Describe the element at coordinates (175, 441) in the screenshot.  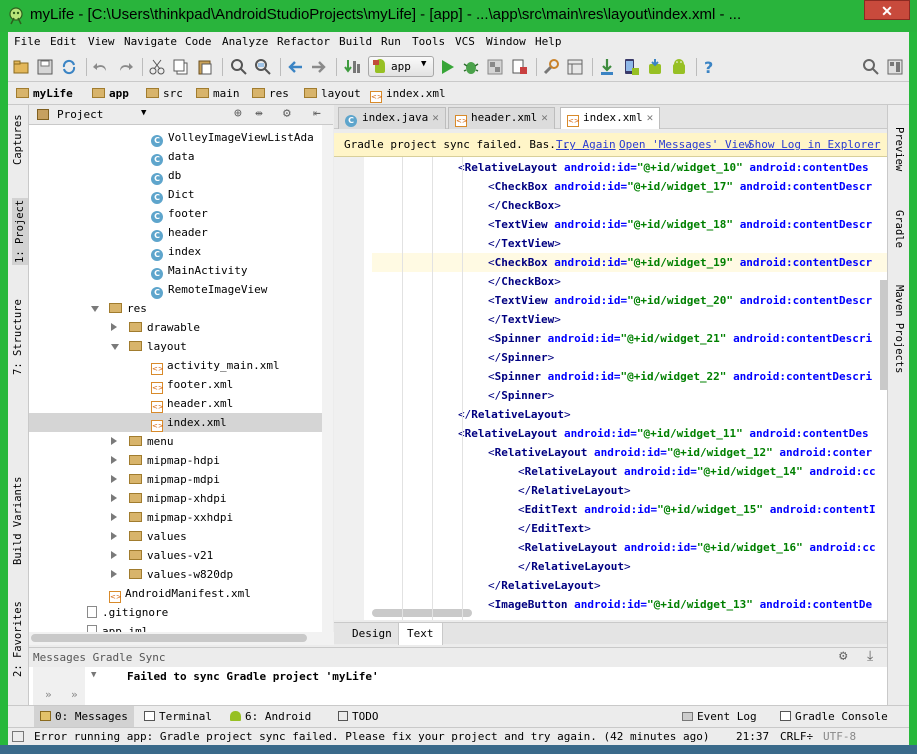
I see `tree-item: menu` at that location.